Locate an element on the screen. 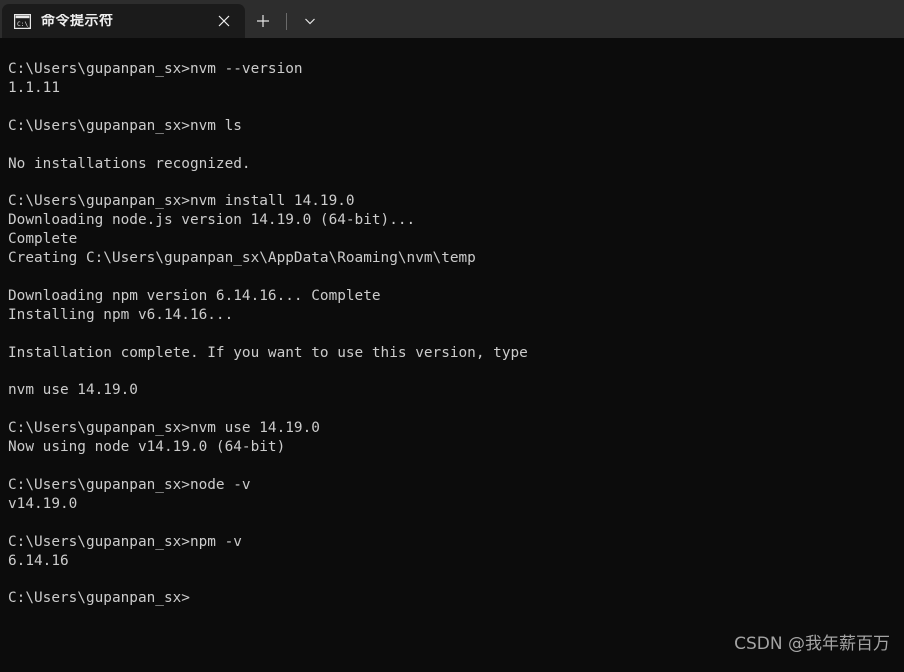 This screenshot has height=672, width=904. command-prompt-icon: C:\_ is located at coordinates (22, 21).